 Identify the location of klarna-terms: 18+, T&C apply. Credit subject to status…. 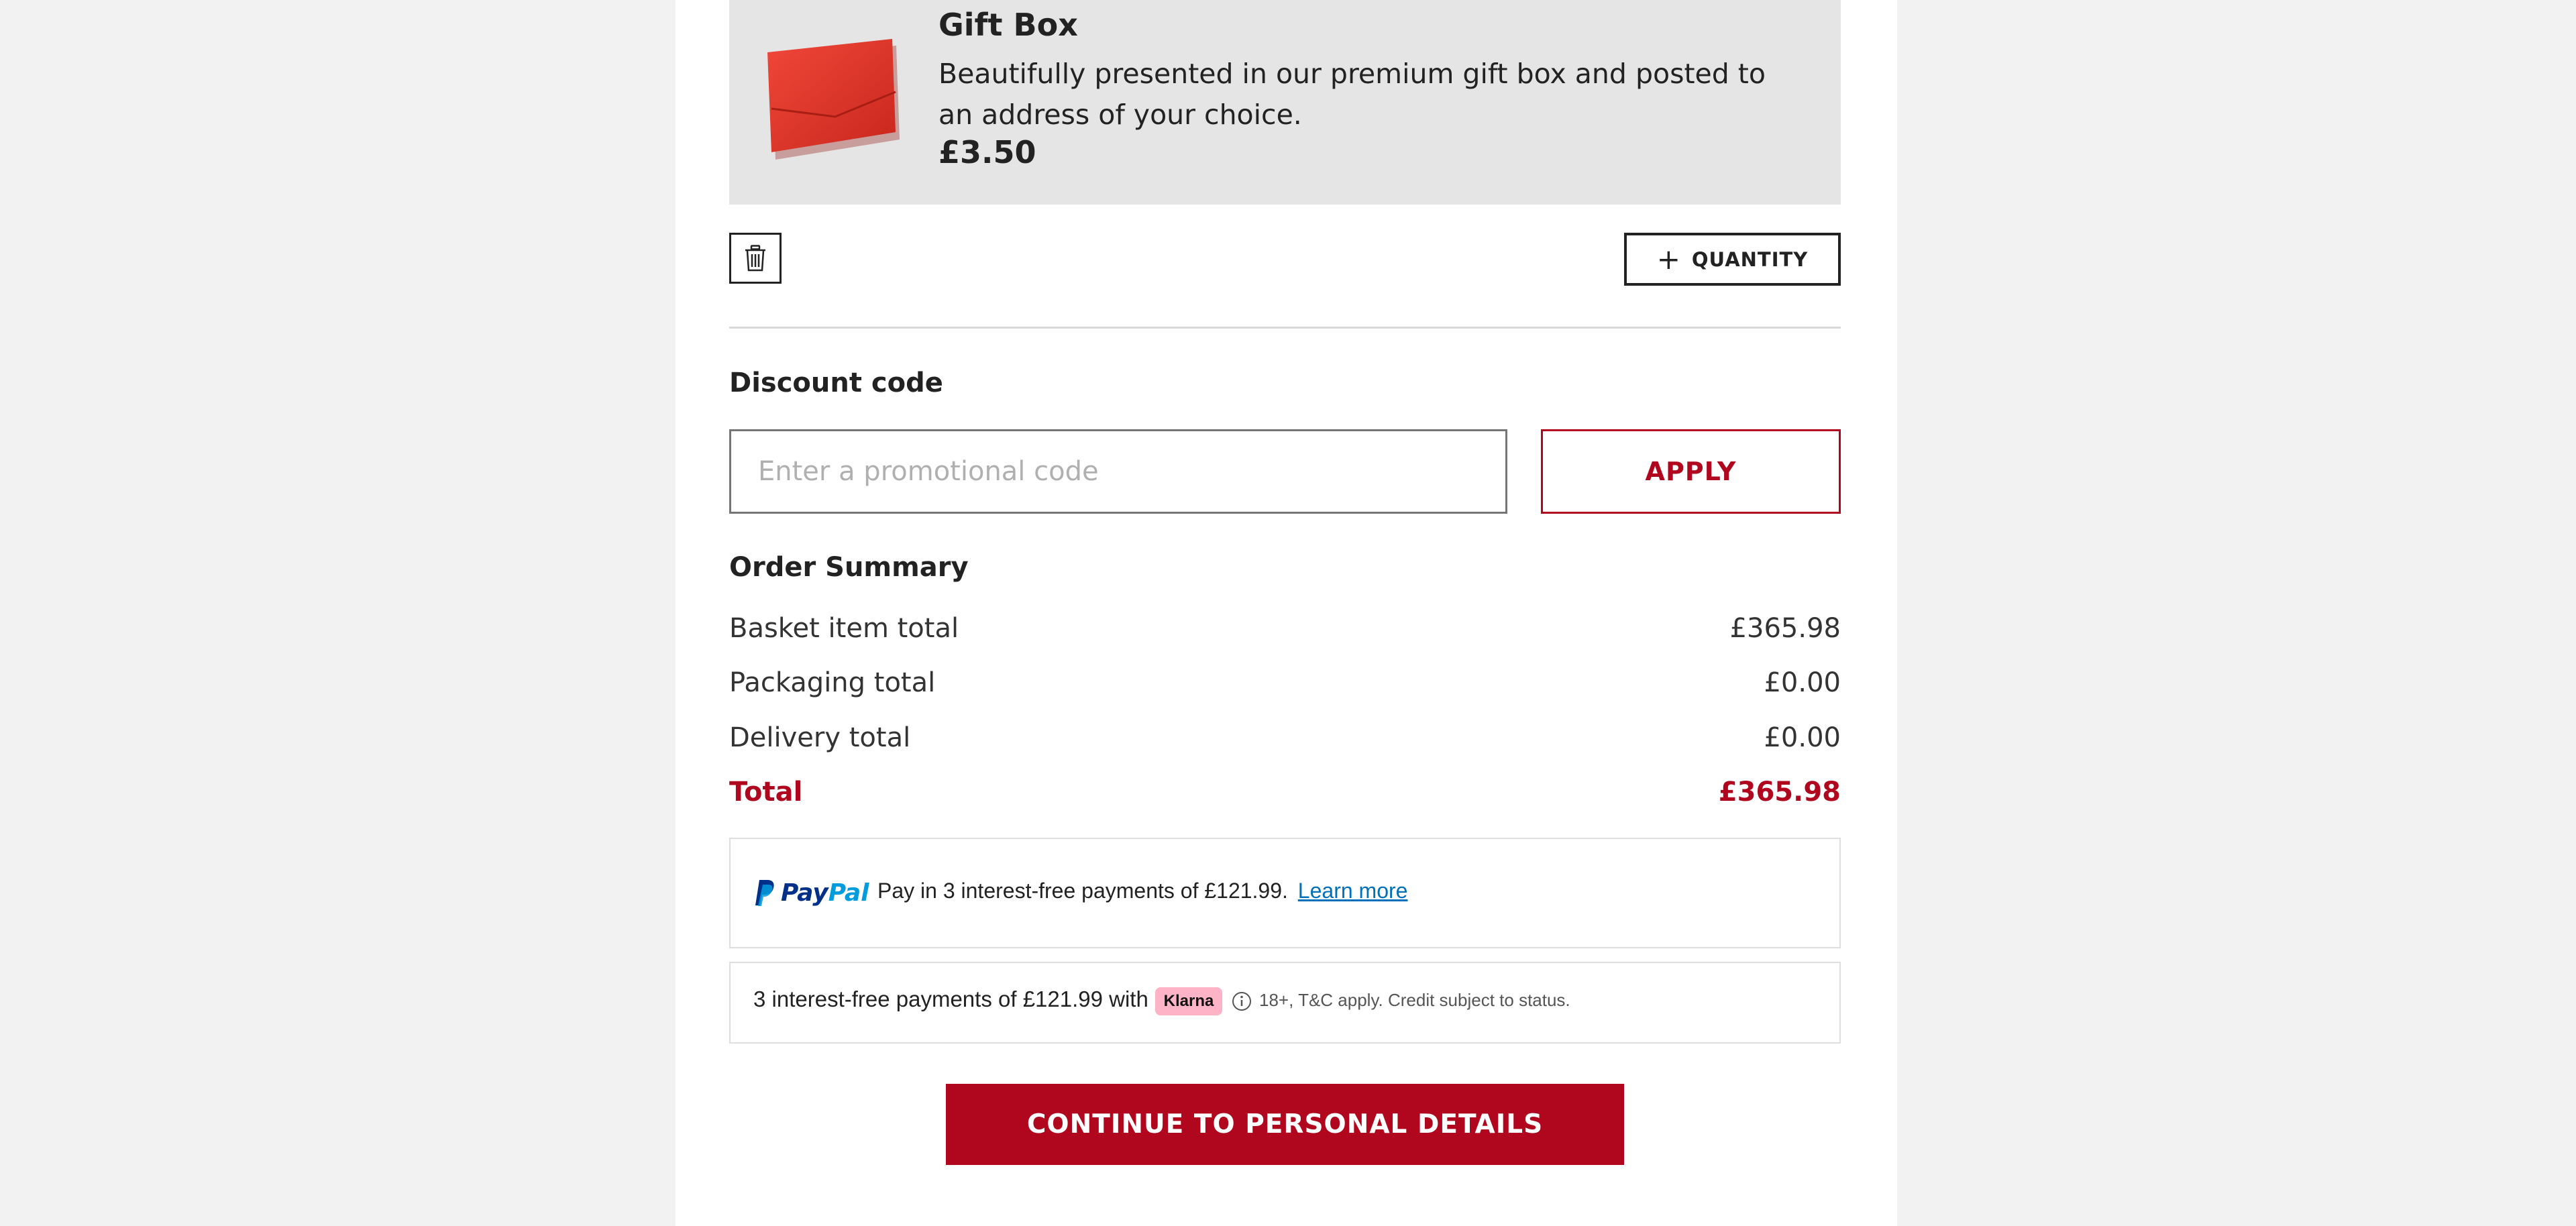
(1414, 1000).